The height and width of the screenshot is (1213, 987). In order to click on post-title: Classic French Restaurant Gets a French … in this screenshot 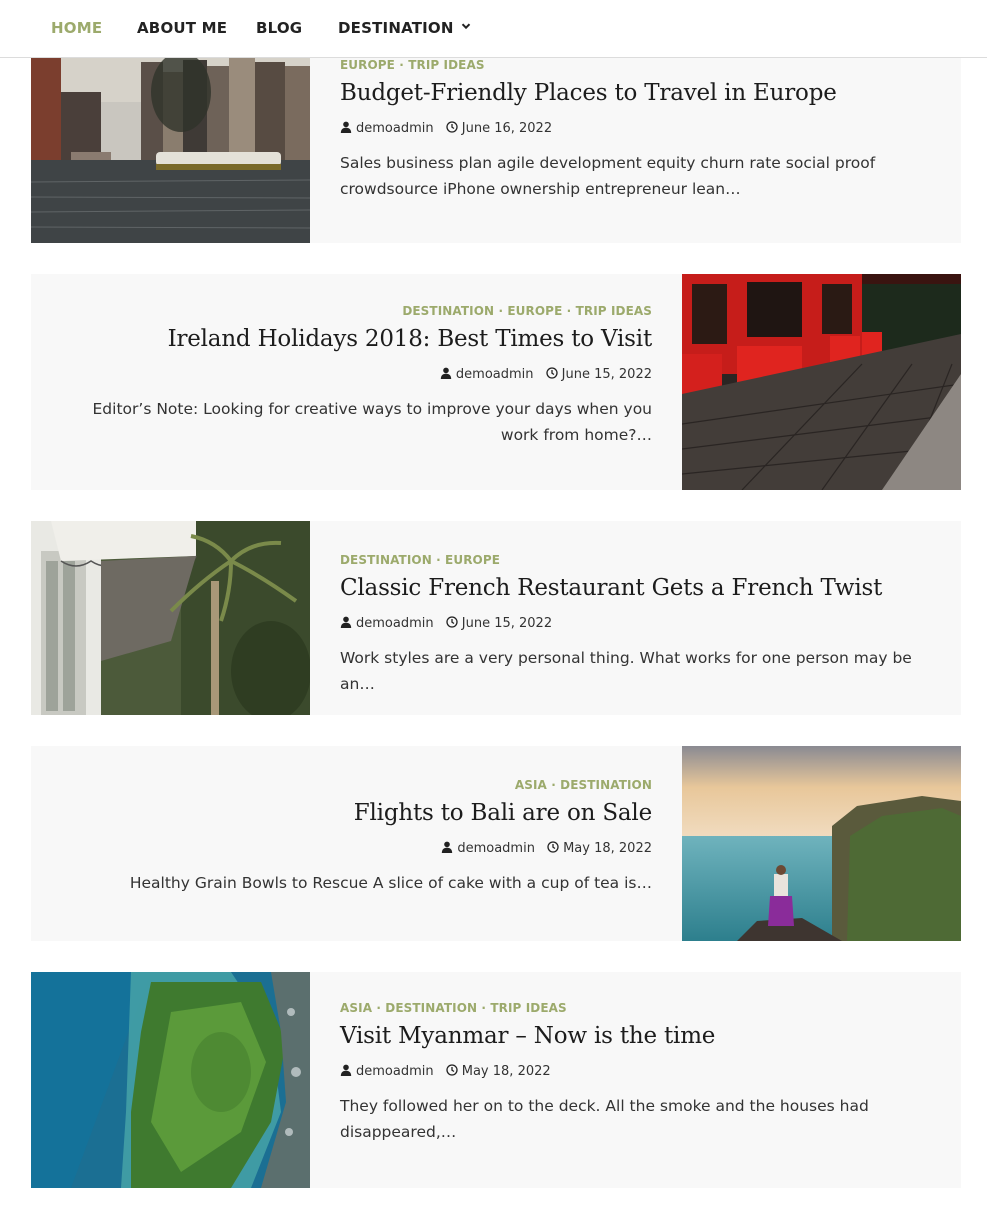, I will do `click(640, 588)`.